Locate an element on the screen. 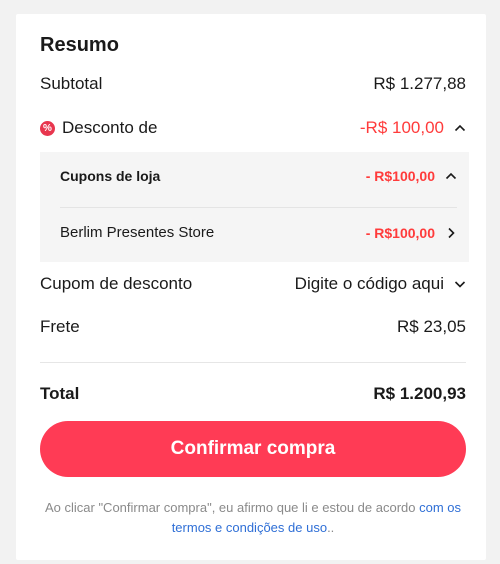 The image size is (500, 564). summary-title: Resumo is located at coordinates (79, 45).